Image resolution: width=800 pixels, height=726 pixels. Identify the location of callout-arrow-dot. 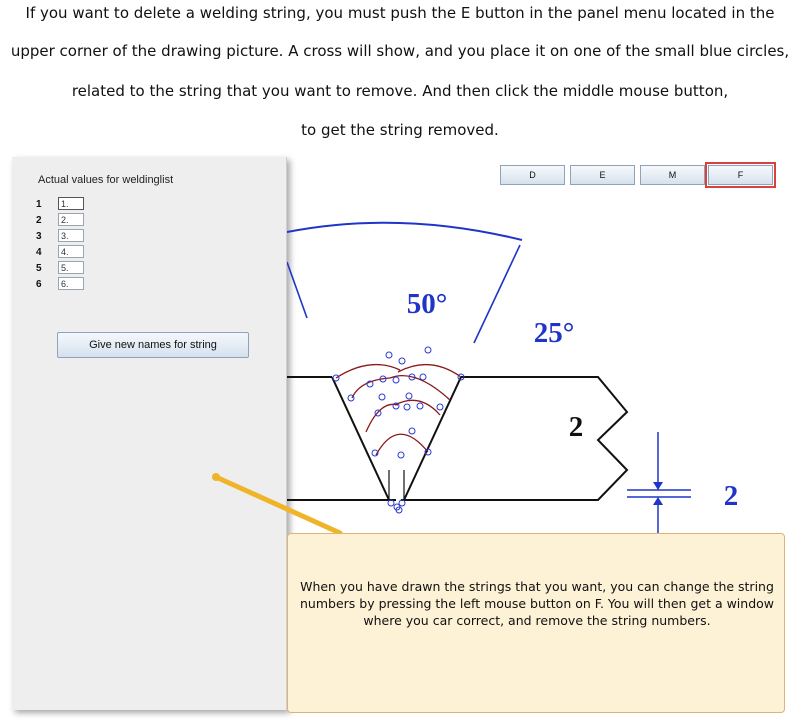
(216, 477).